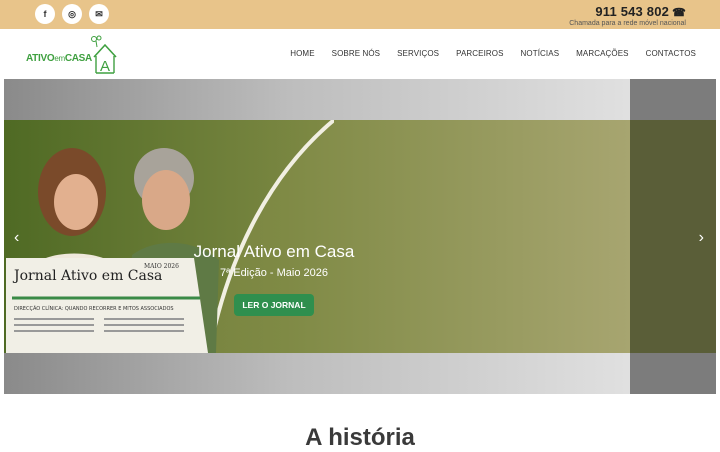 The height and width of the screenshot is (452, 720). What do you see at coordinates (99, 14) in the screenshot?
I see `email-icon: ✉` at bounding box center [99, 14].